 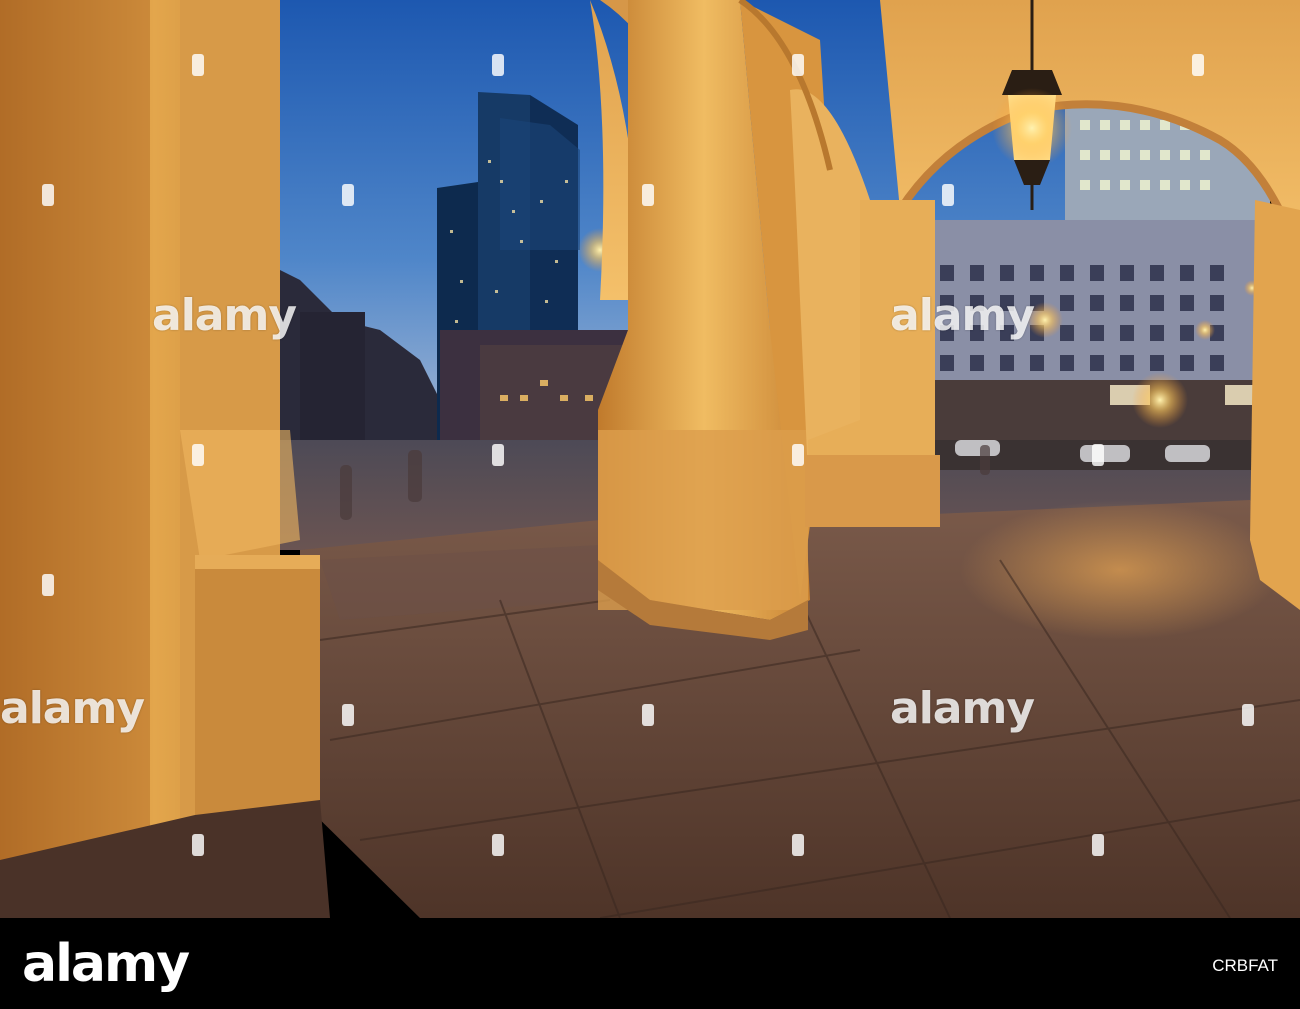 I want to click on footer-logo: alamy, so click(x=106, y=964).